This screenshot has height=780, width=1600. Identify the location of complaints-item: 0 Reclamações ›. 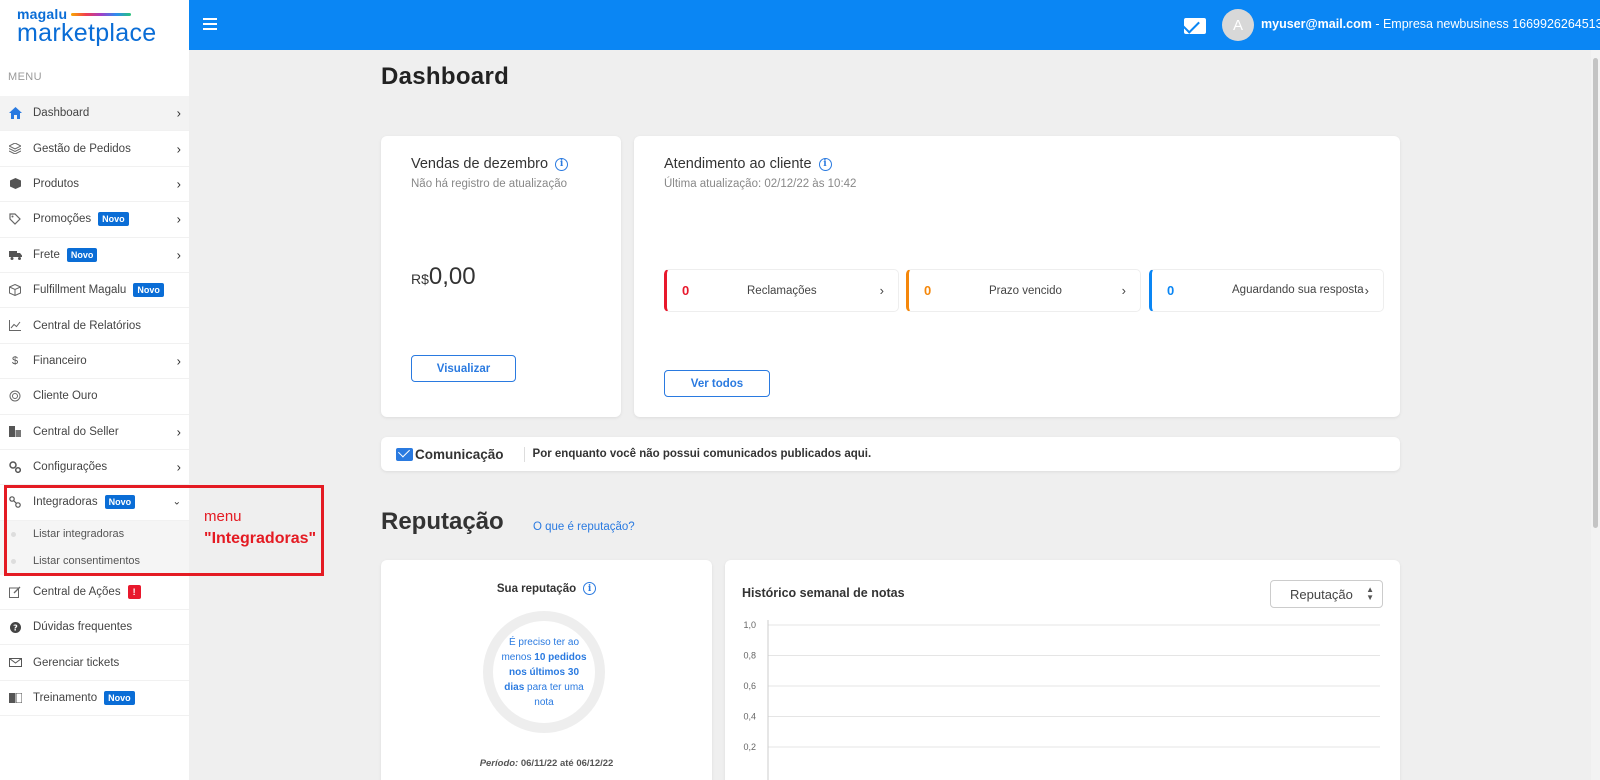
(781, 290).